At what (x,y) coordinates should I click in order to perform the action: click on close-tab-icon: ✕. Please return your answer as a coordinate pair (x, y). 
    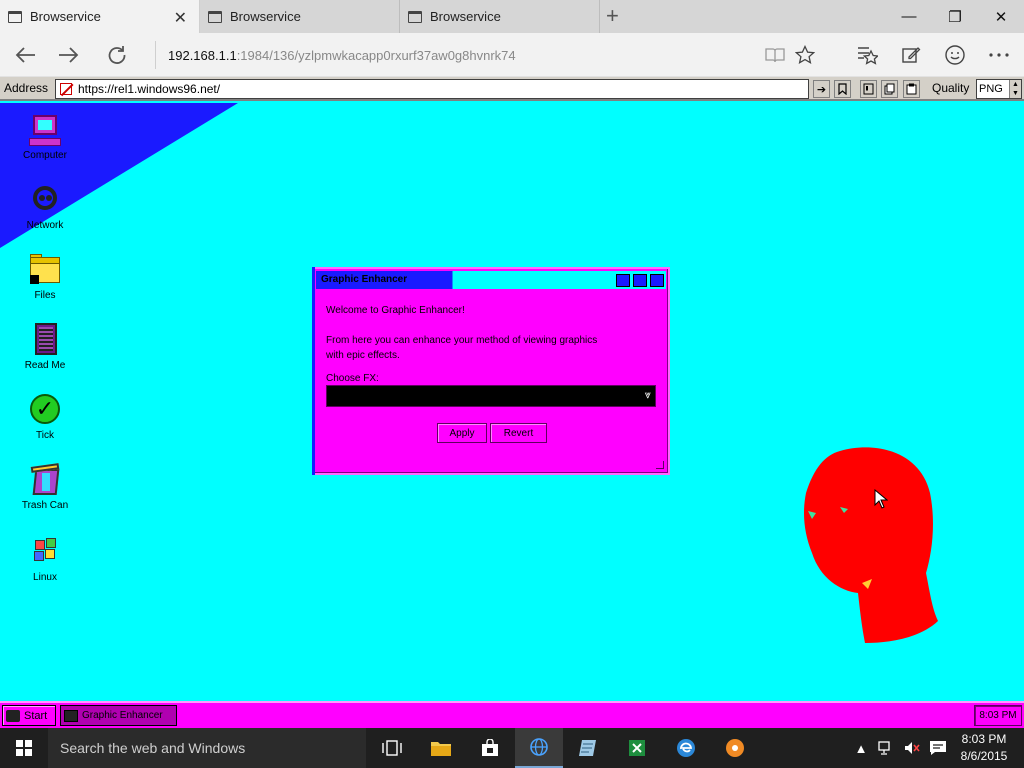
    Looking at the image, I should click on (180, 18).